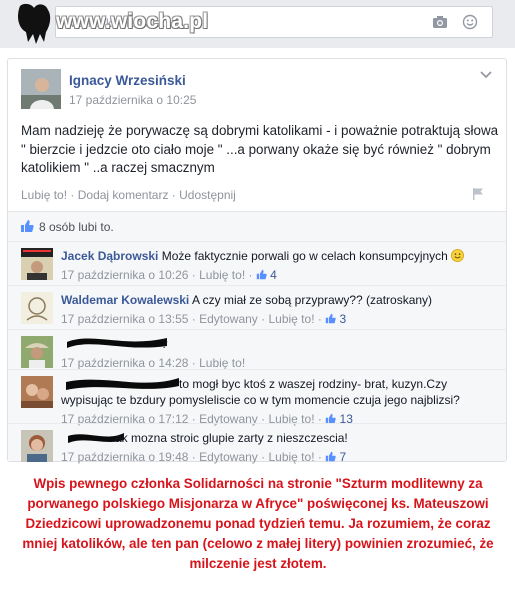  What do you see at coordinates (343, 457) in the screenshot?
I see `comment-like-count: 7` at bounding box center [343, 457].